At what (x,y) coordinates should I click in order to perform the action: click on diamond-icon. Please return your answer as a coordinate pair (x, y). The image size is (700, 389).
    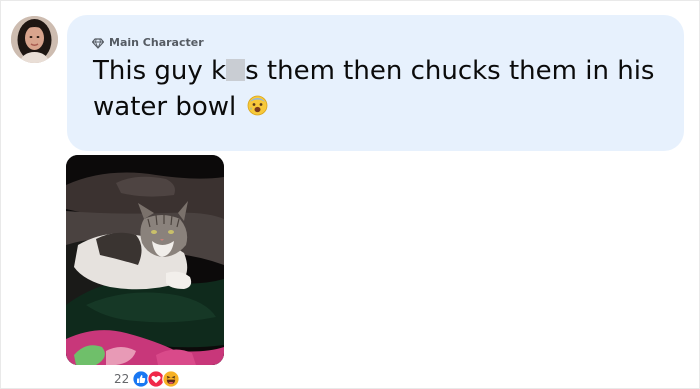
    Looking at the image, I should click on (98, 43).